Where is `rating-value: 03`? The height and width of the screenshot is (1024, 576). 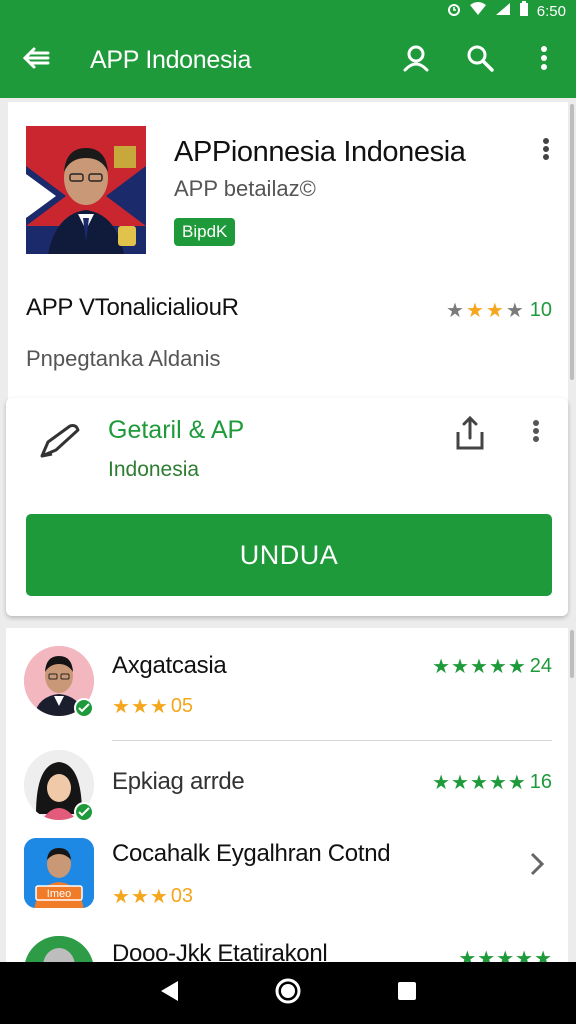 rating-value: 03 is located at coordinates (182, 896).